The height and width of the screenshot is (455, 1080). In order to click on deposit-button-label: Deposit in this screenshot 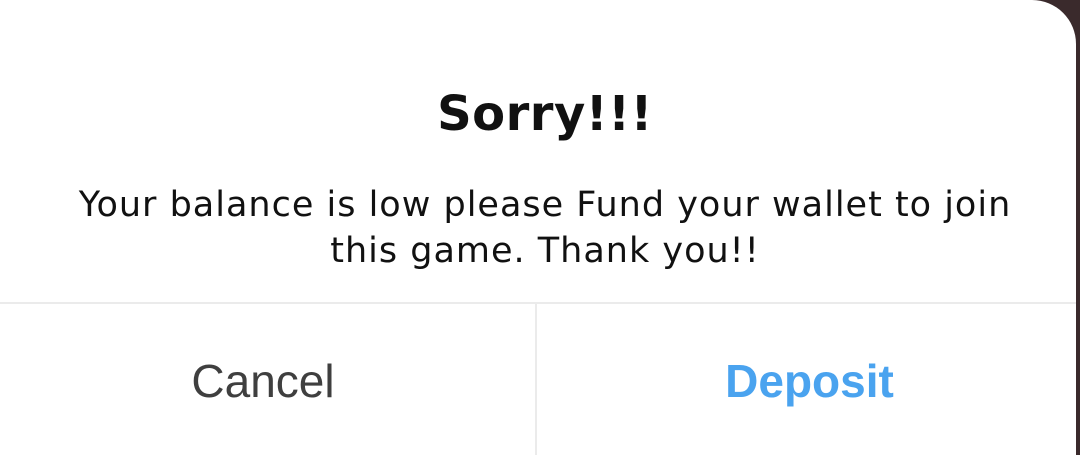, I will do `click(809, 380)`.